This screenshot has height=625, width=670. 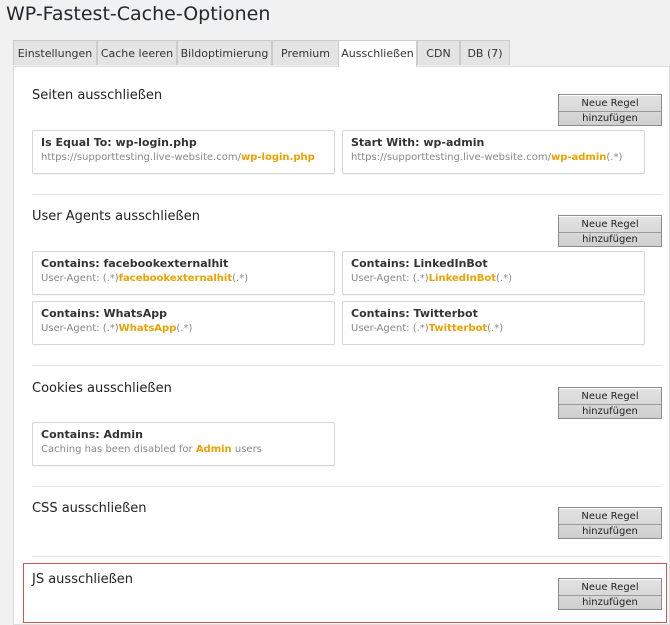 I want to click on tab-image-optimization: Bildoptimierung, so click(x=224, y=52).